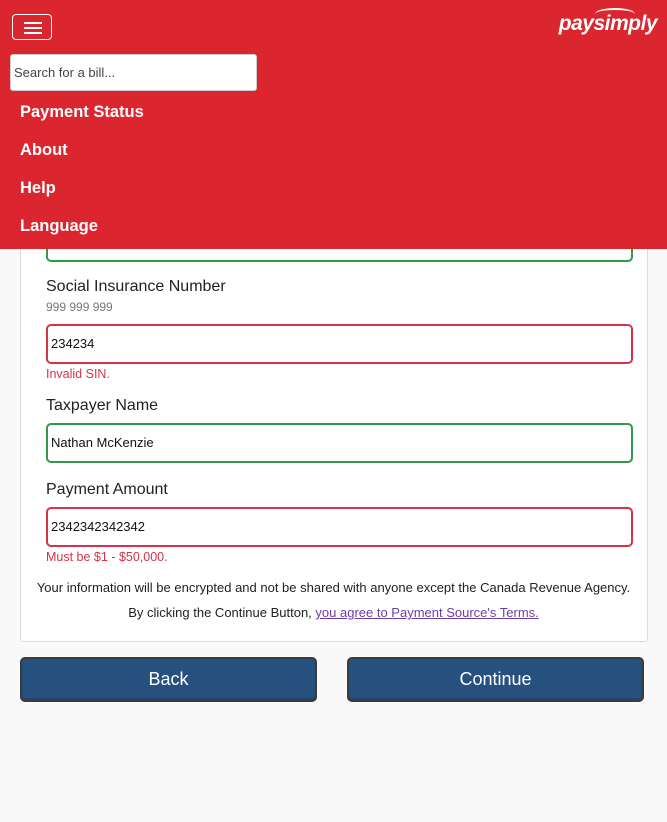 The image size is (667, 822). Describe the element at coordinates (107, 557) in the screenshot. I see `payment-amount-error: Must be $1 - $50,000.` at that location.